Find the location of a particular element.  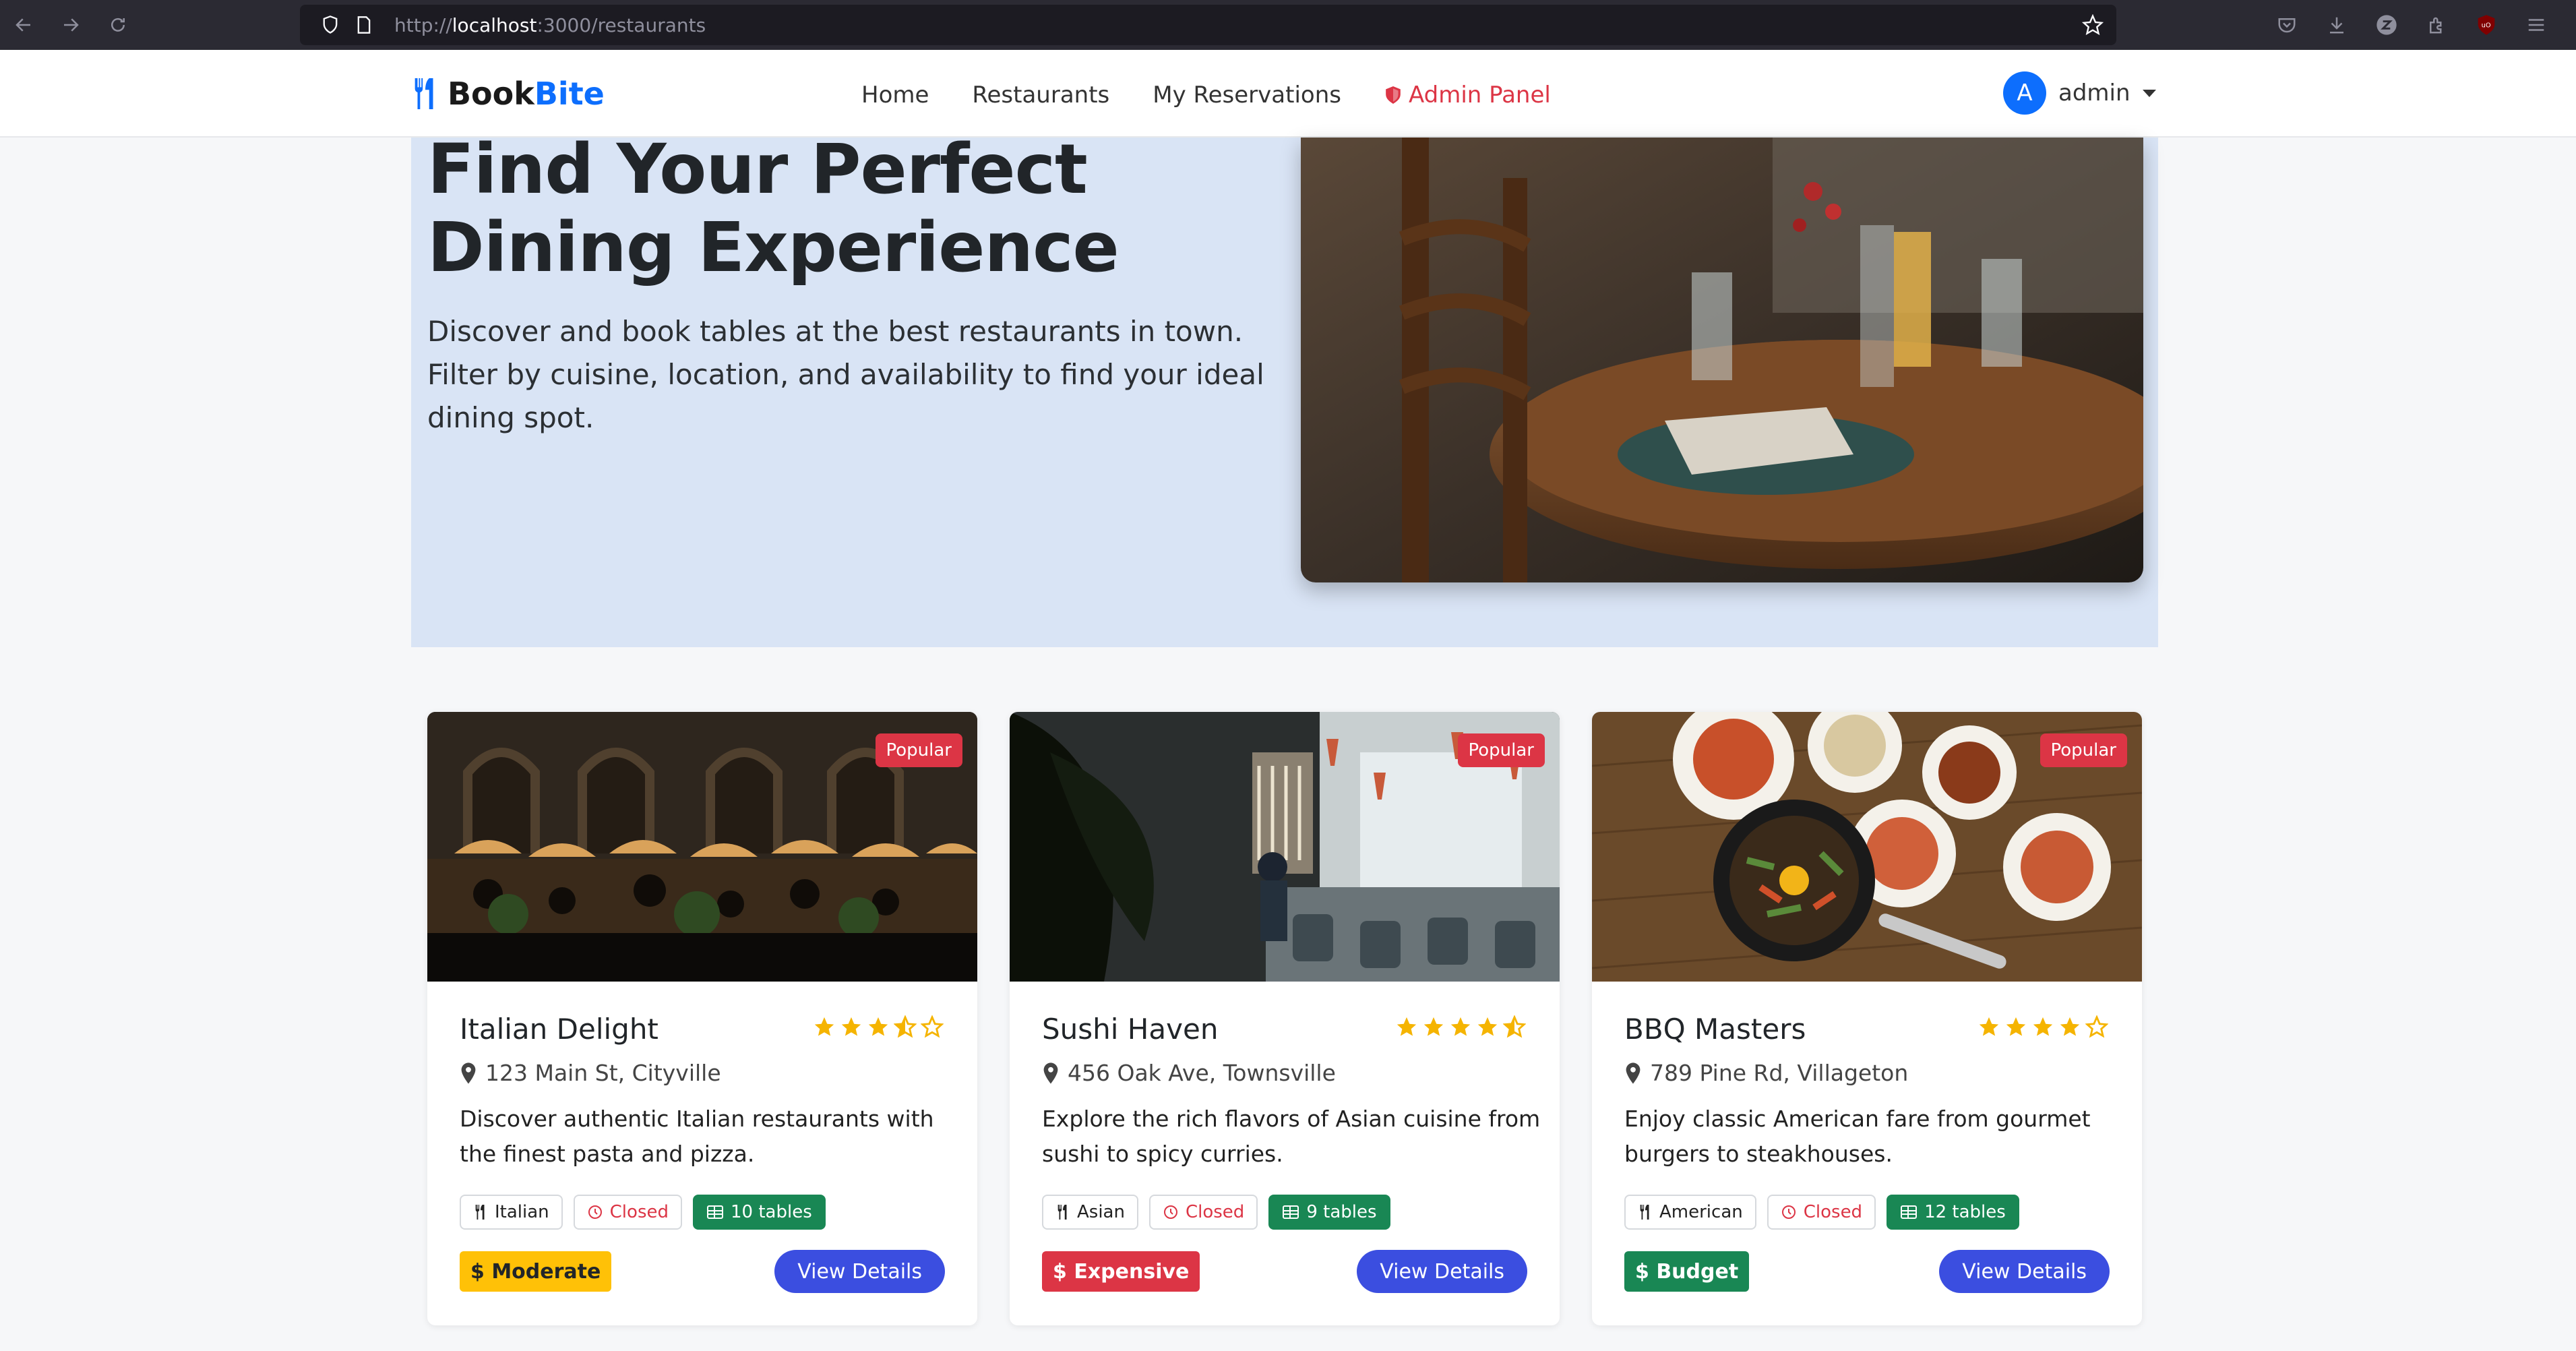

restaurant-address: 789 Pine Rd, Villageton is located at coordinates (1766, 1073).